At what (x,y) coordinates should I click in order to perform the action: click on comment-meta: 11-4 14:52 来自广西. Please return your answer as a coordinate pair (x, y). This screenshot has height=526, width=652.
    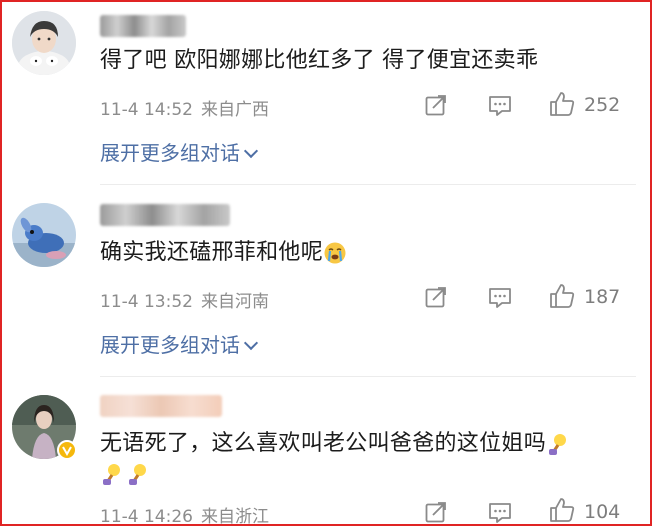
    Looking at the image, I should click on (184, 107).